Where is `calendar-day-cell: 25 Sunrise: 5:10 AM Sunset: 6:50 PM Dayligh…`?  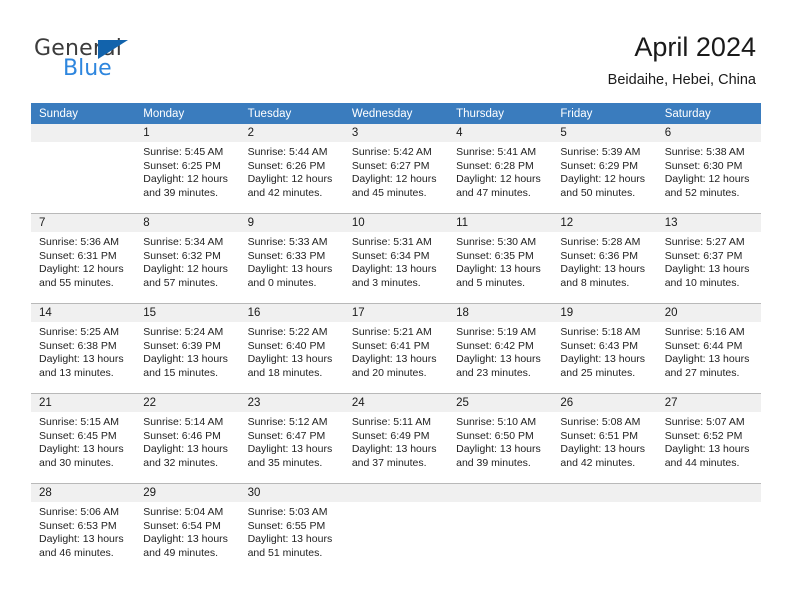
calendar-day-cell: 25 Sunrise: 5:10 AM Sunset: 6:50 PM Dayligh… is located at coordinates (500, 438).